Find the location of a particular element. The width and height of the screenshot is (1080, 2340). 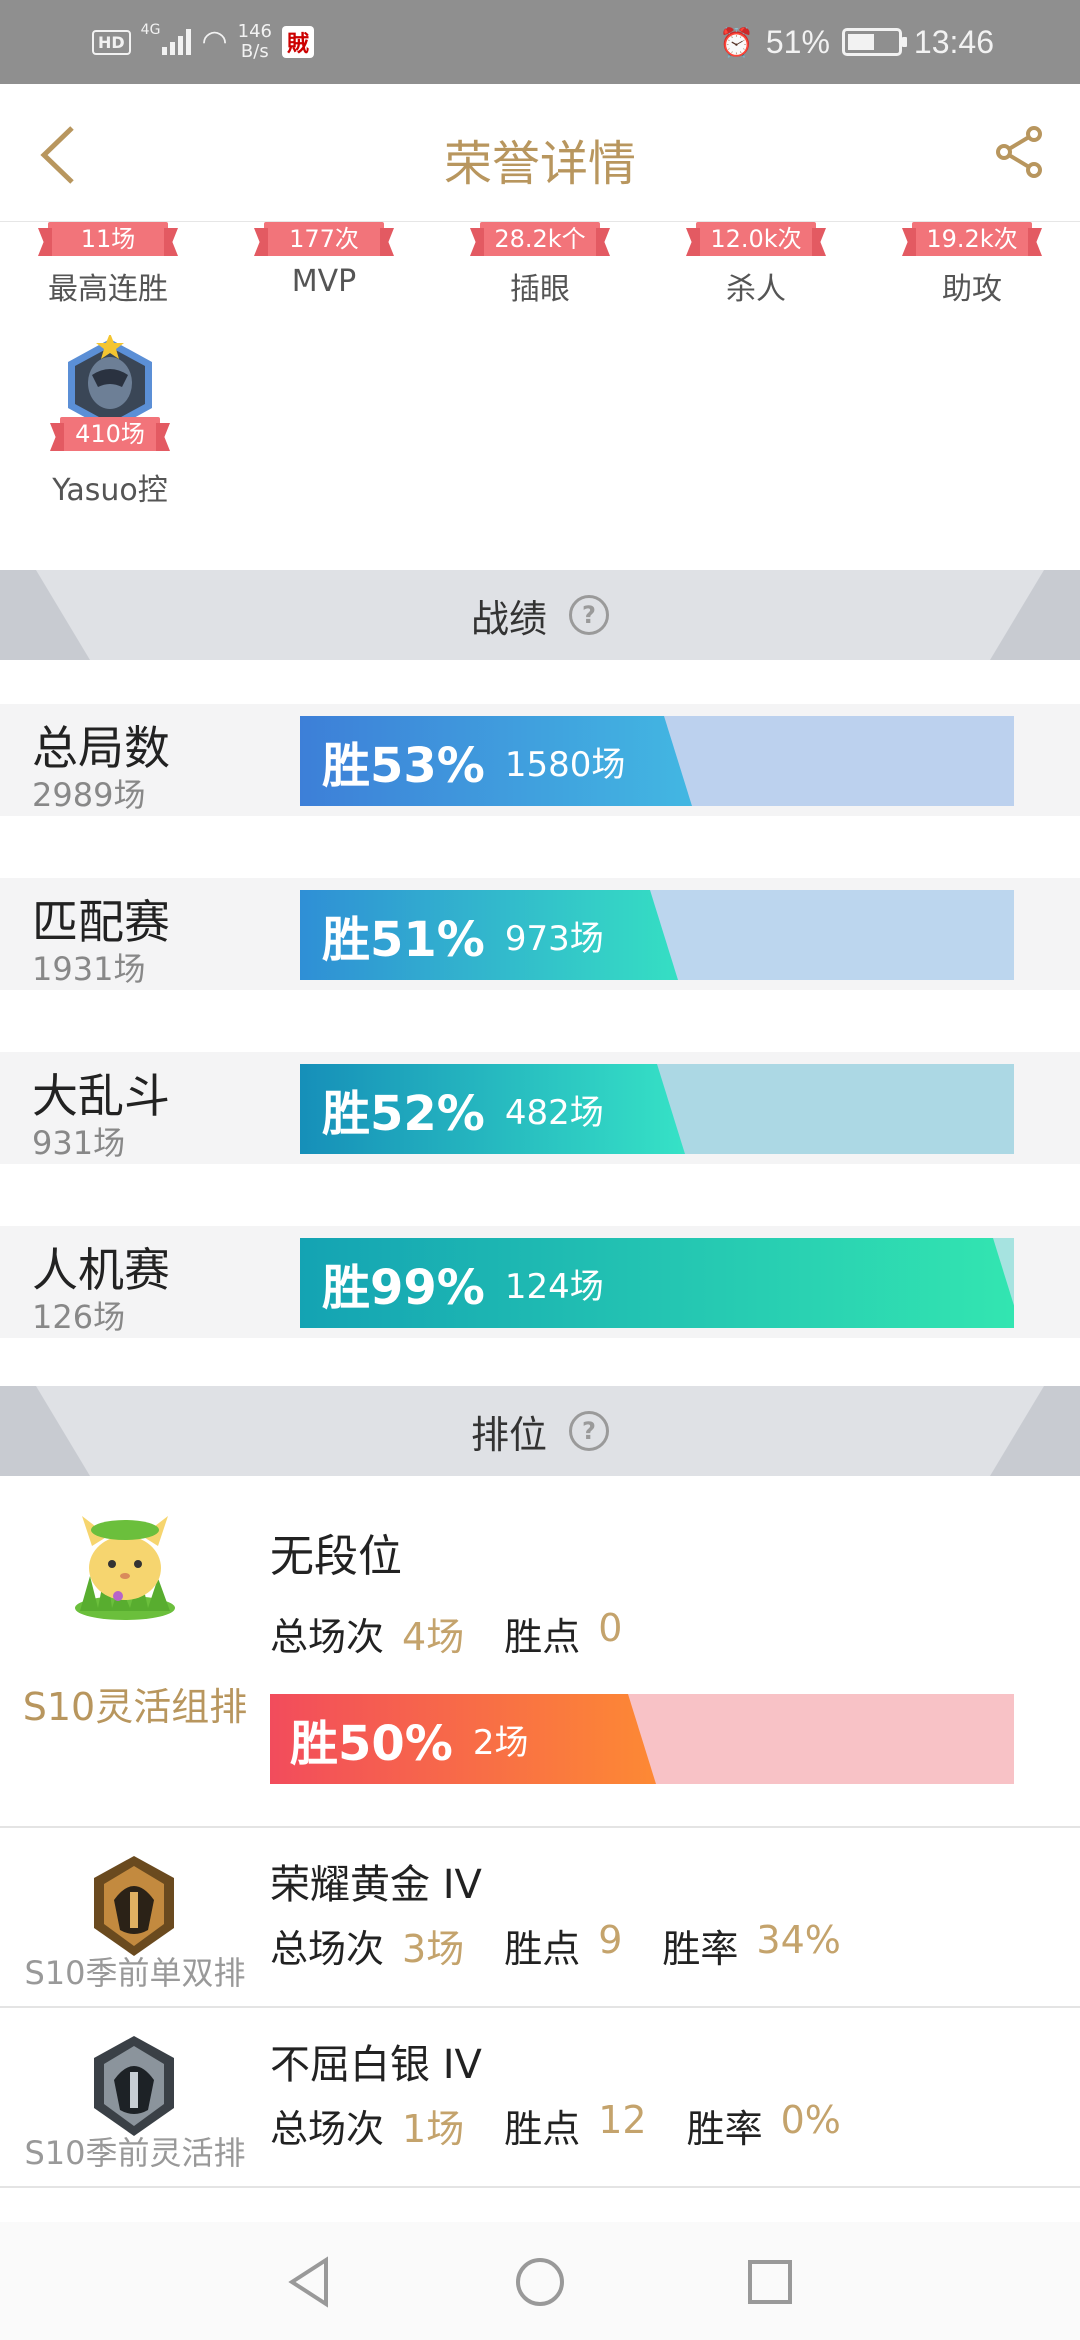

achievement-label: 插眼 is located at coordinates (540, 289).